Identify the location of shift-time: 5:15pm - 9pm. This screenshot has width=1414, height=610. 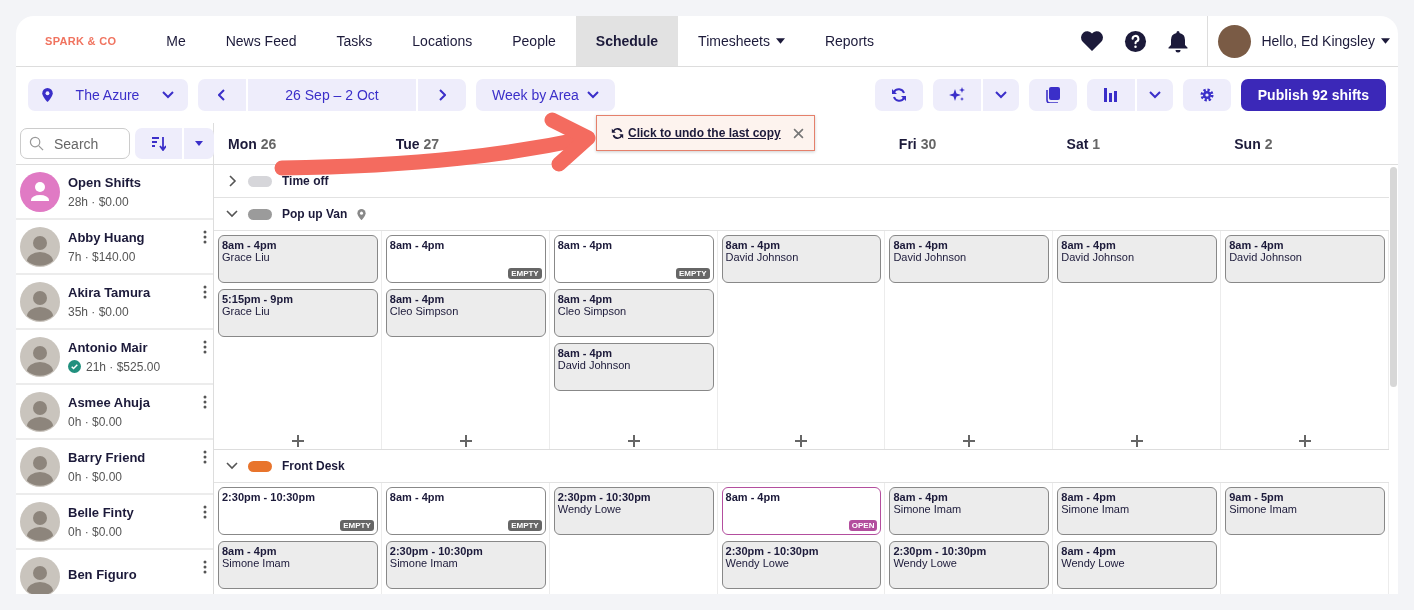
(258, 299).